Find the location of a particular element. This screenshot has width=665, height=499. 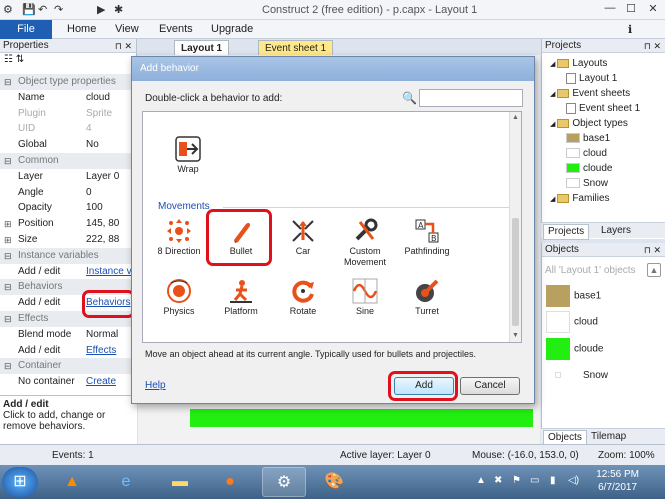

redo-icon: ↷ is located at coordinates (58, 9).